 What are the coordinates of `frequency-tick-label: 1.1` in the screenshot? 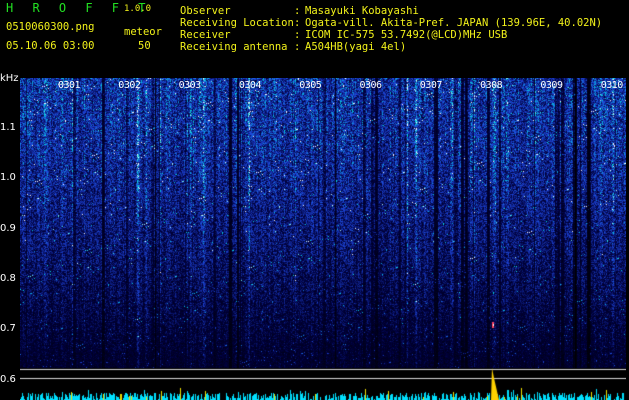 It's located at (8, 127).